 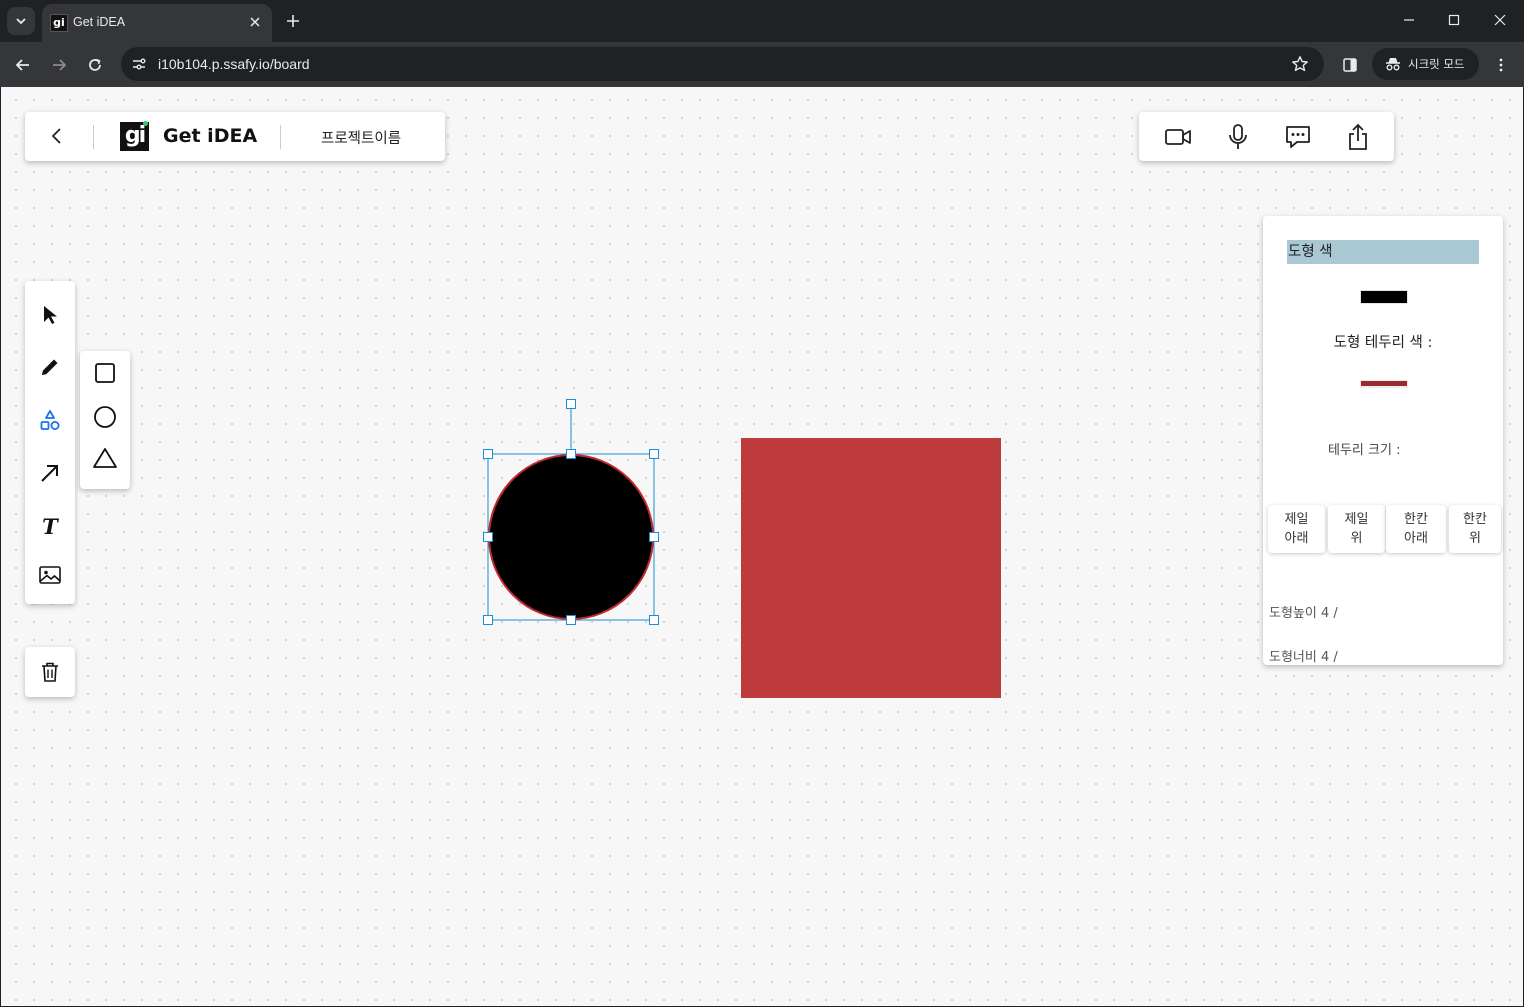 I want to click on tool-palette: T, so click(x=50, y=442).